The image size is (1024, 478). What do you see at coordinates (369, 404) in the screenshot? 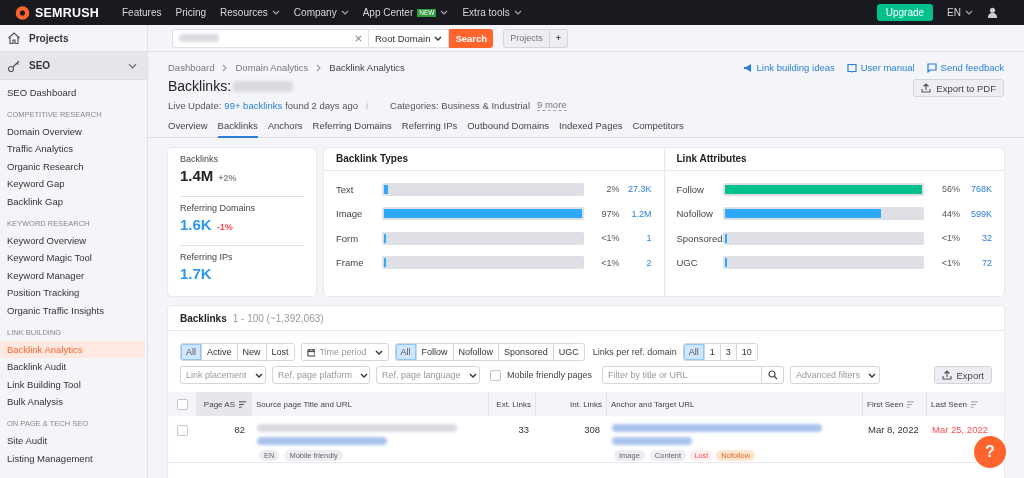
I see `column-header: Source page Title and URL` at bounding box center [369, 404].